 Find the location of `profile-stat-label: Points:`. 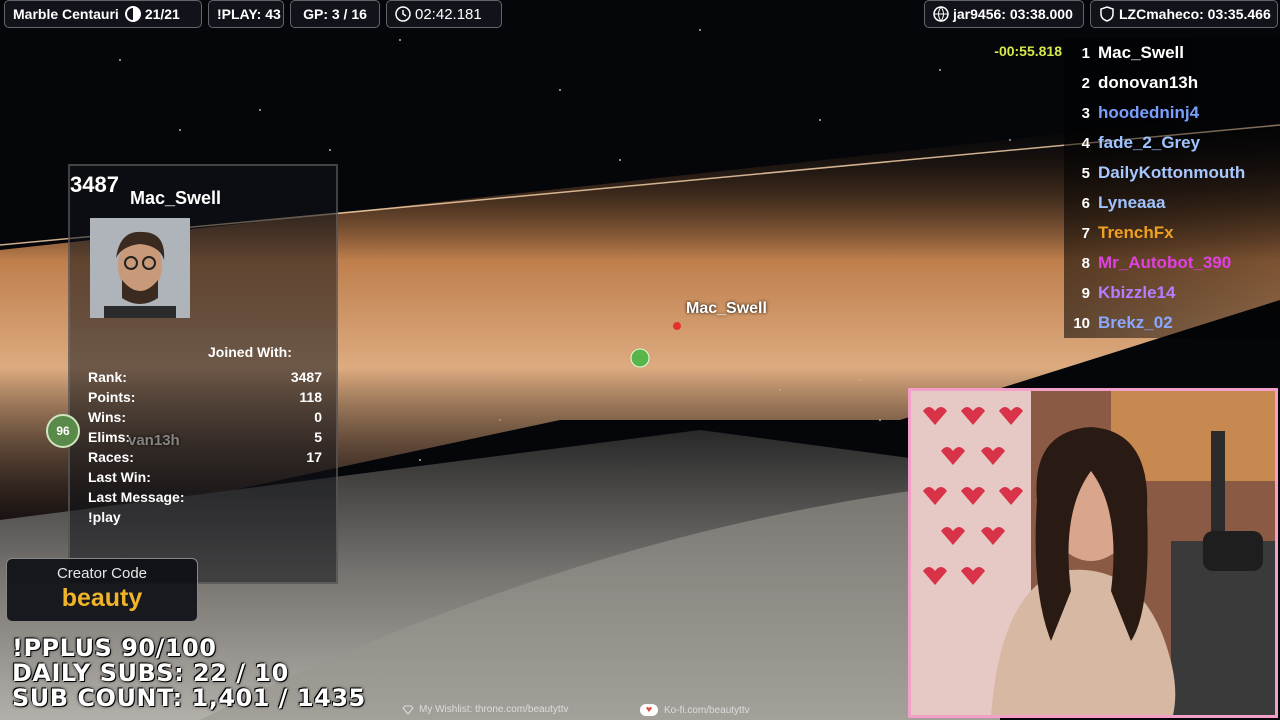

profile-stat-label: Points: is located at coordinates (112, 397).